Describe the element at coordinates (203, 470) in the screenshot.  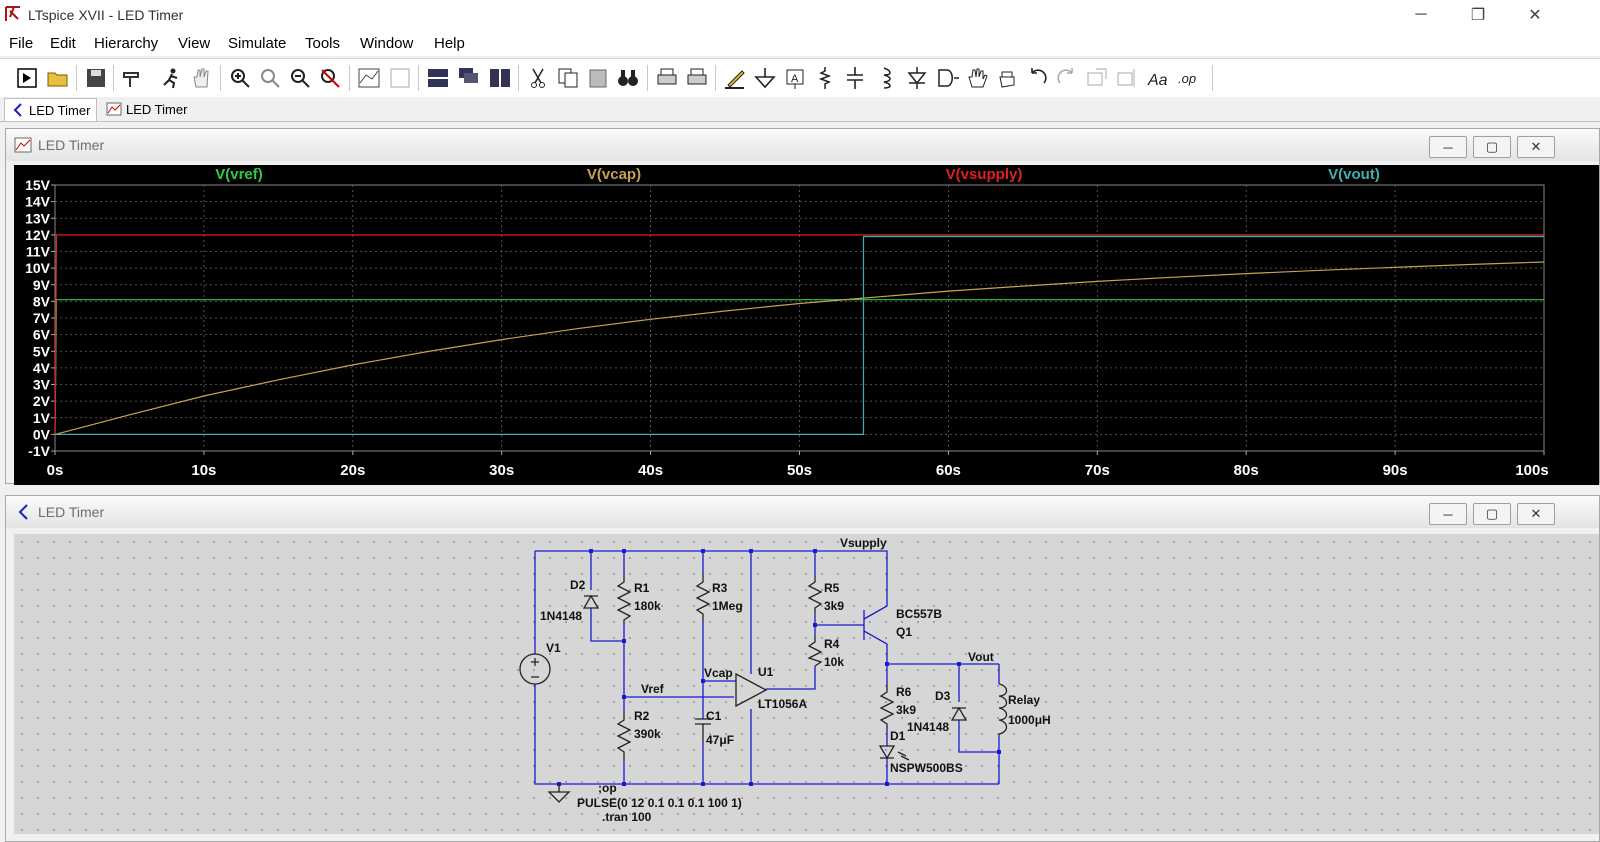
I see `x-tick-label: 10s` at that location.